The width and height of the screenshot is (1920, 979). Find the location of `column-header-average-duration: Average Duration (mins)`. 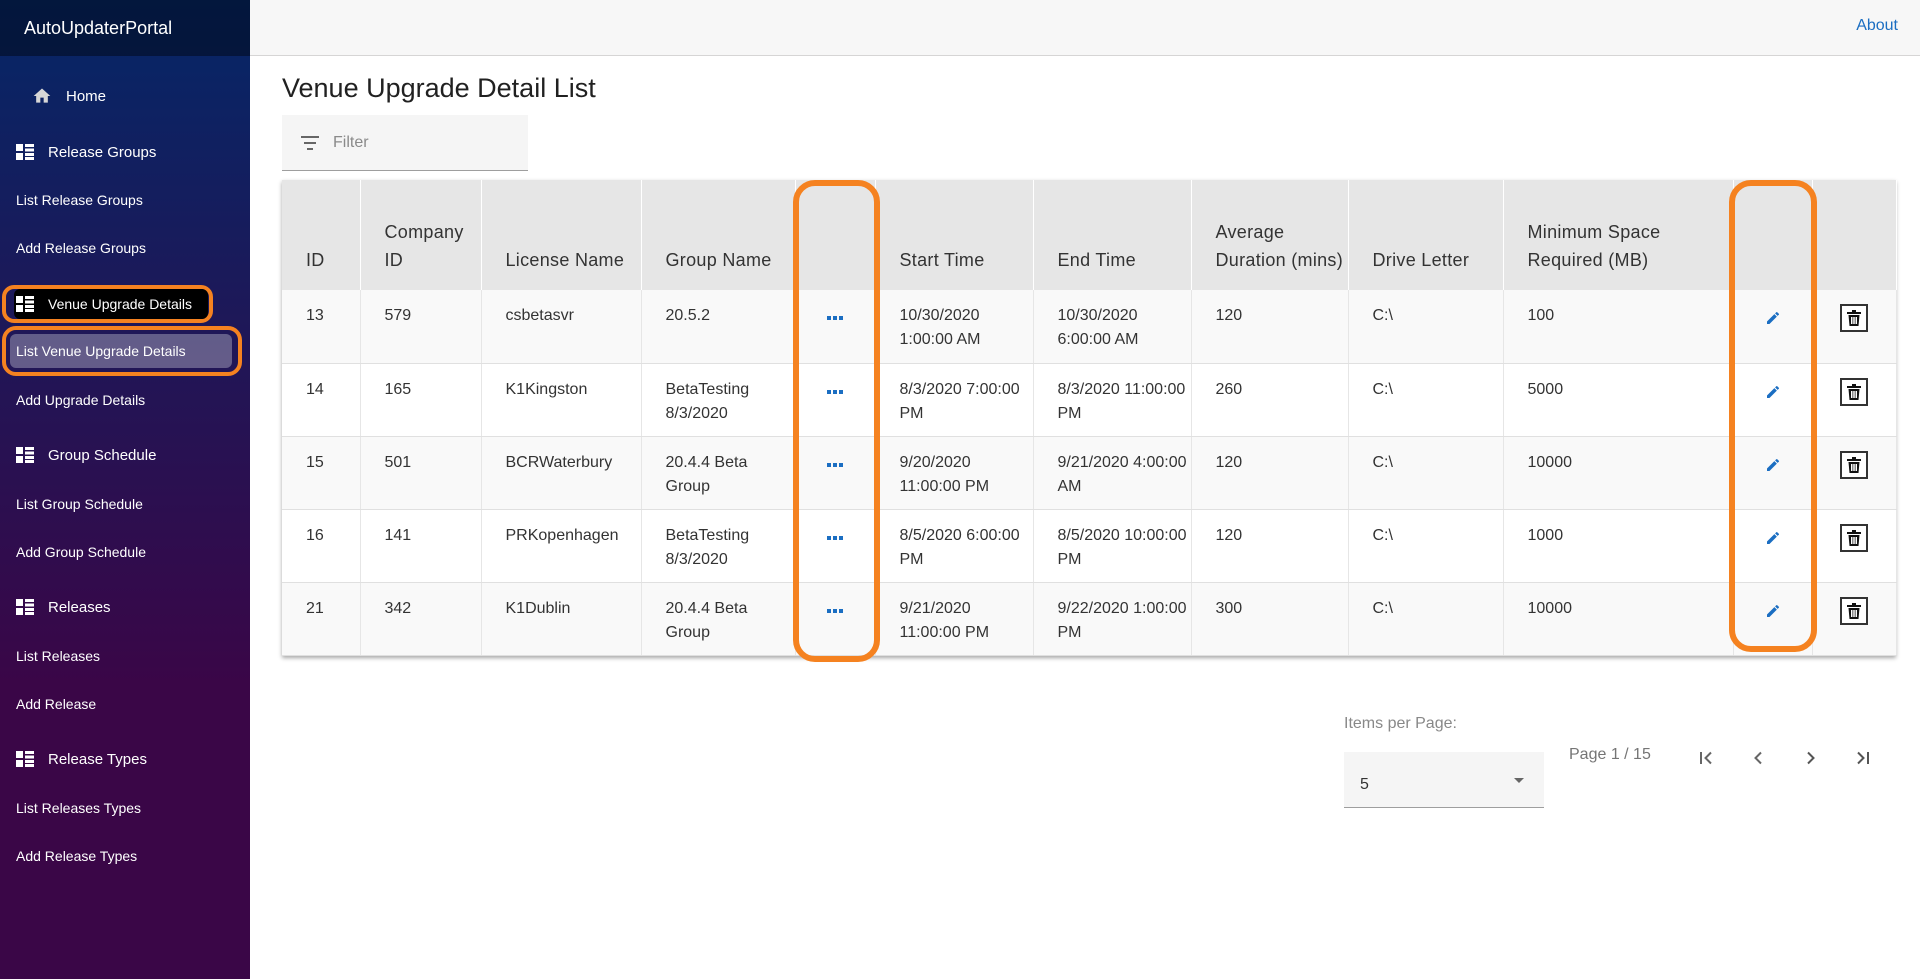

column-header-average-duration: Average Duration (mins) is located at coordinates (1270, 235).